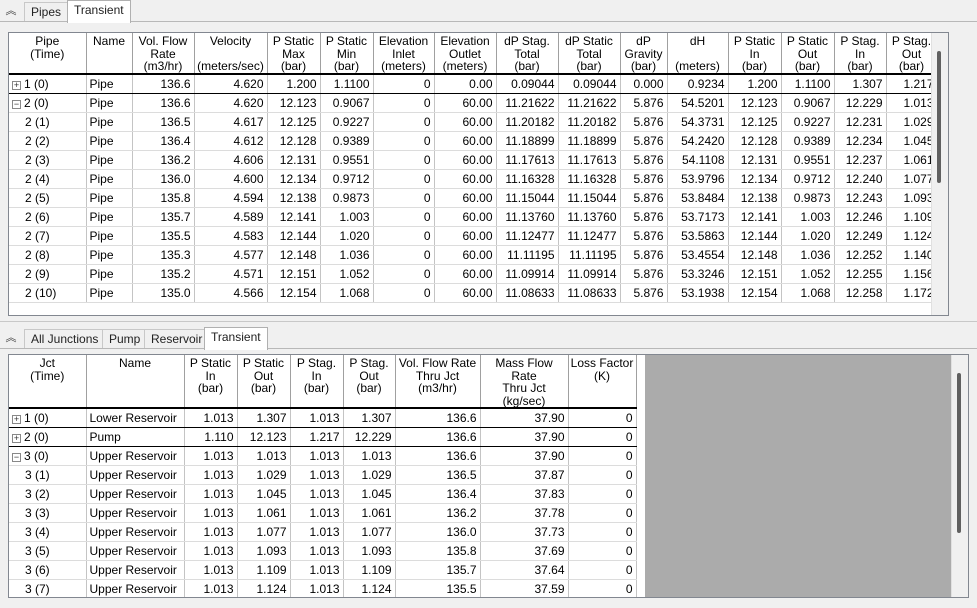 The height and width of the screenshot is (608, 977). Describe the element at coordinates (48, 54) in the screenshot. I see `top-column-header-0: Pipe (Time)` at that location.